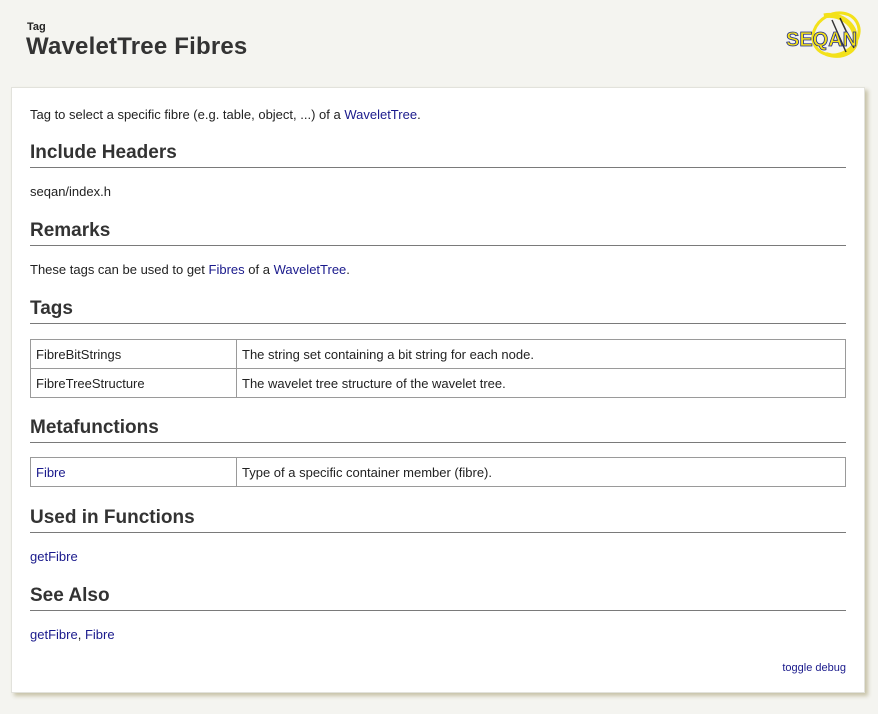  I want to click on see-also-list: getFibre, Fibre, so click(72, 634).